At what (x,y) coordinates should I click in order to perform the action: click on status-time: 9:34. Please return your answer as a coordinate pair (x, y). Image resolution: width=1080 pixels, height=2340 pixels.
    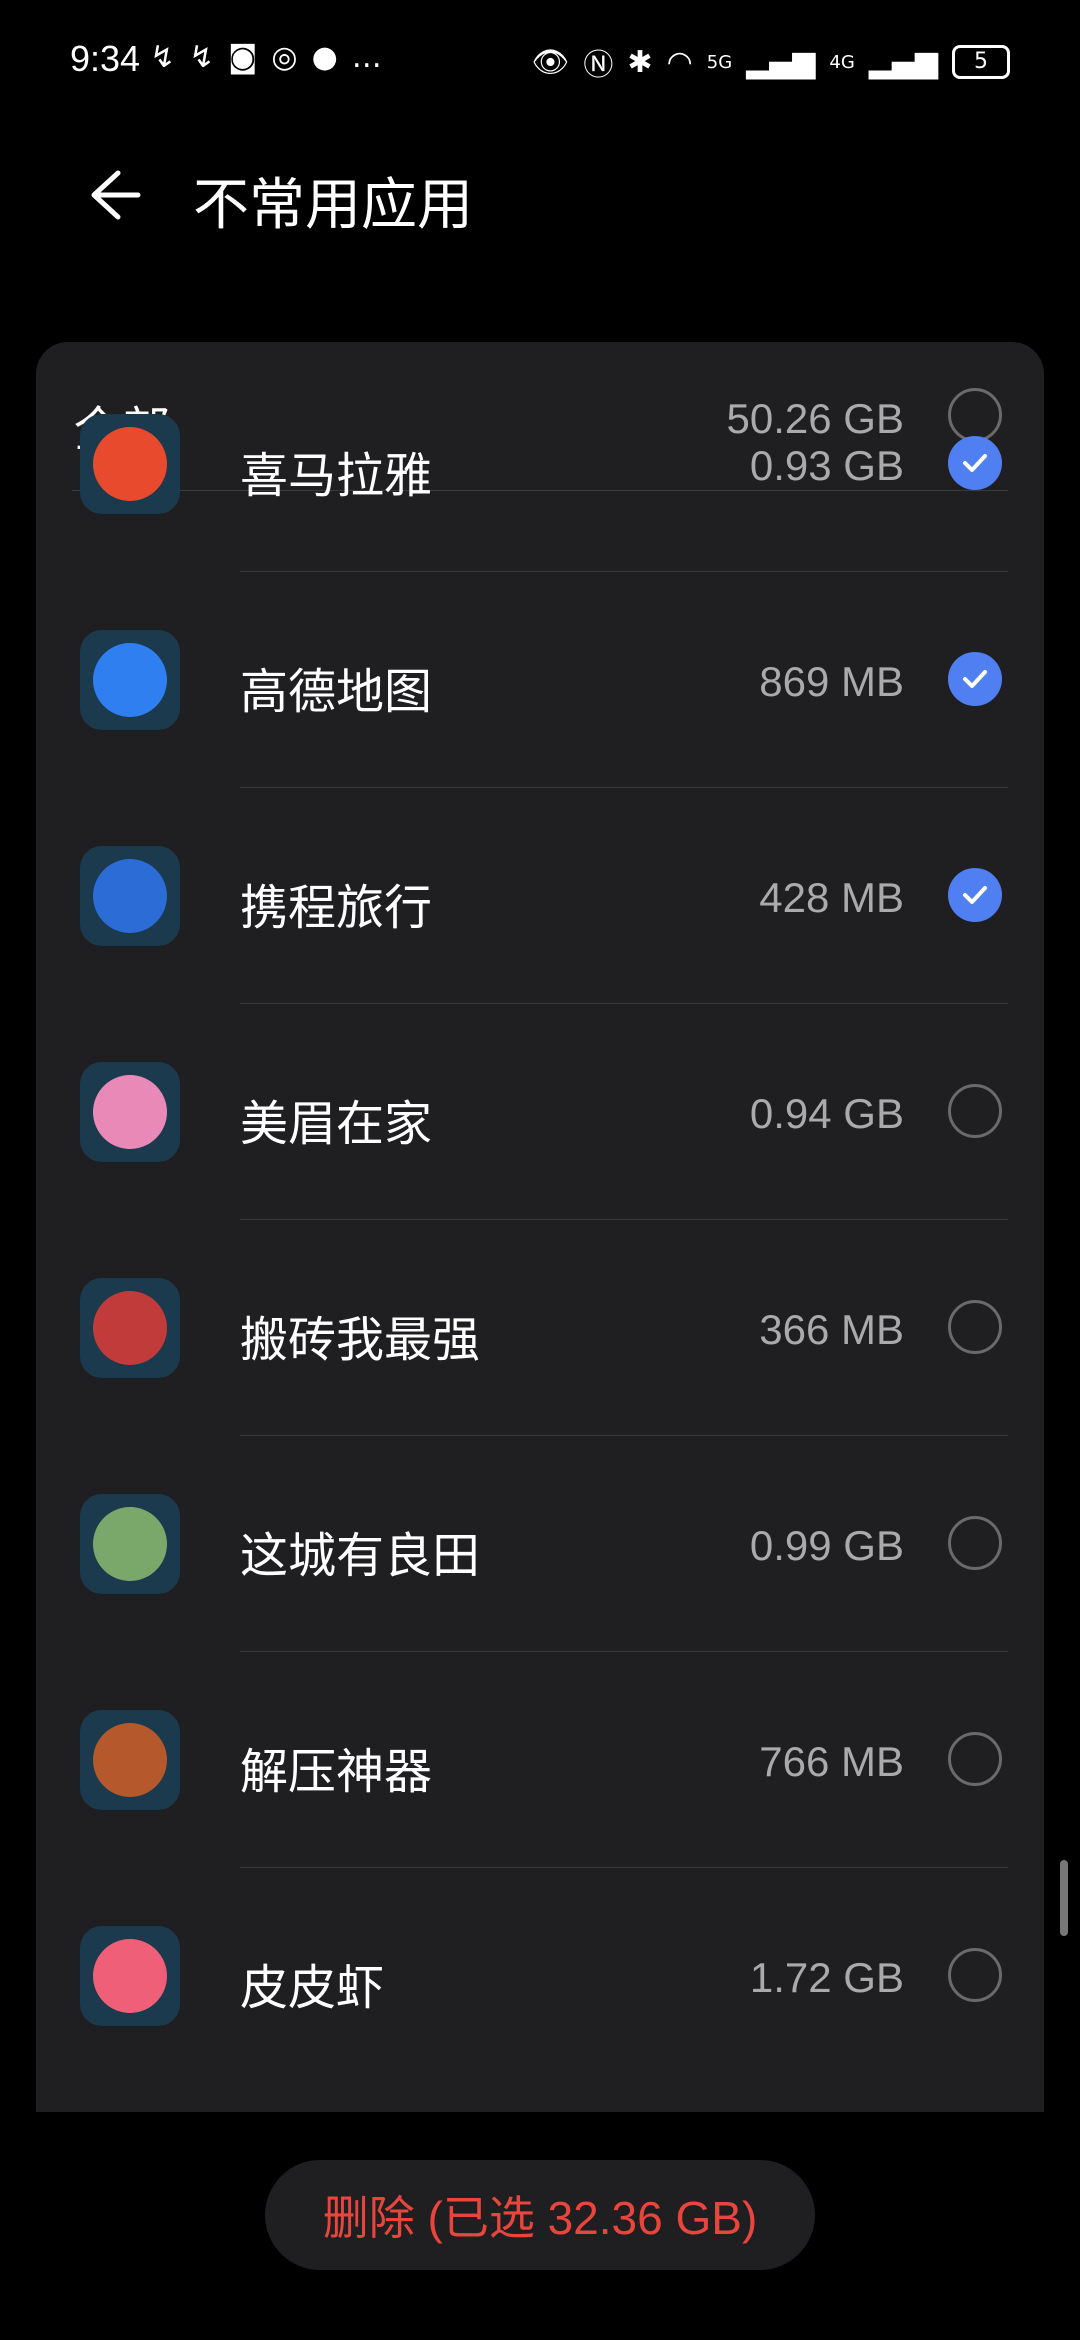
    Looking at the image, I should click on (105, 58).